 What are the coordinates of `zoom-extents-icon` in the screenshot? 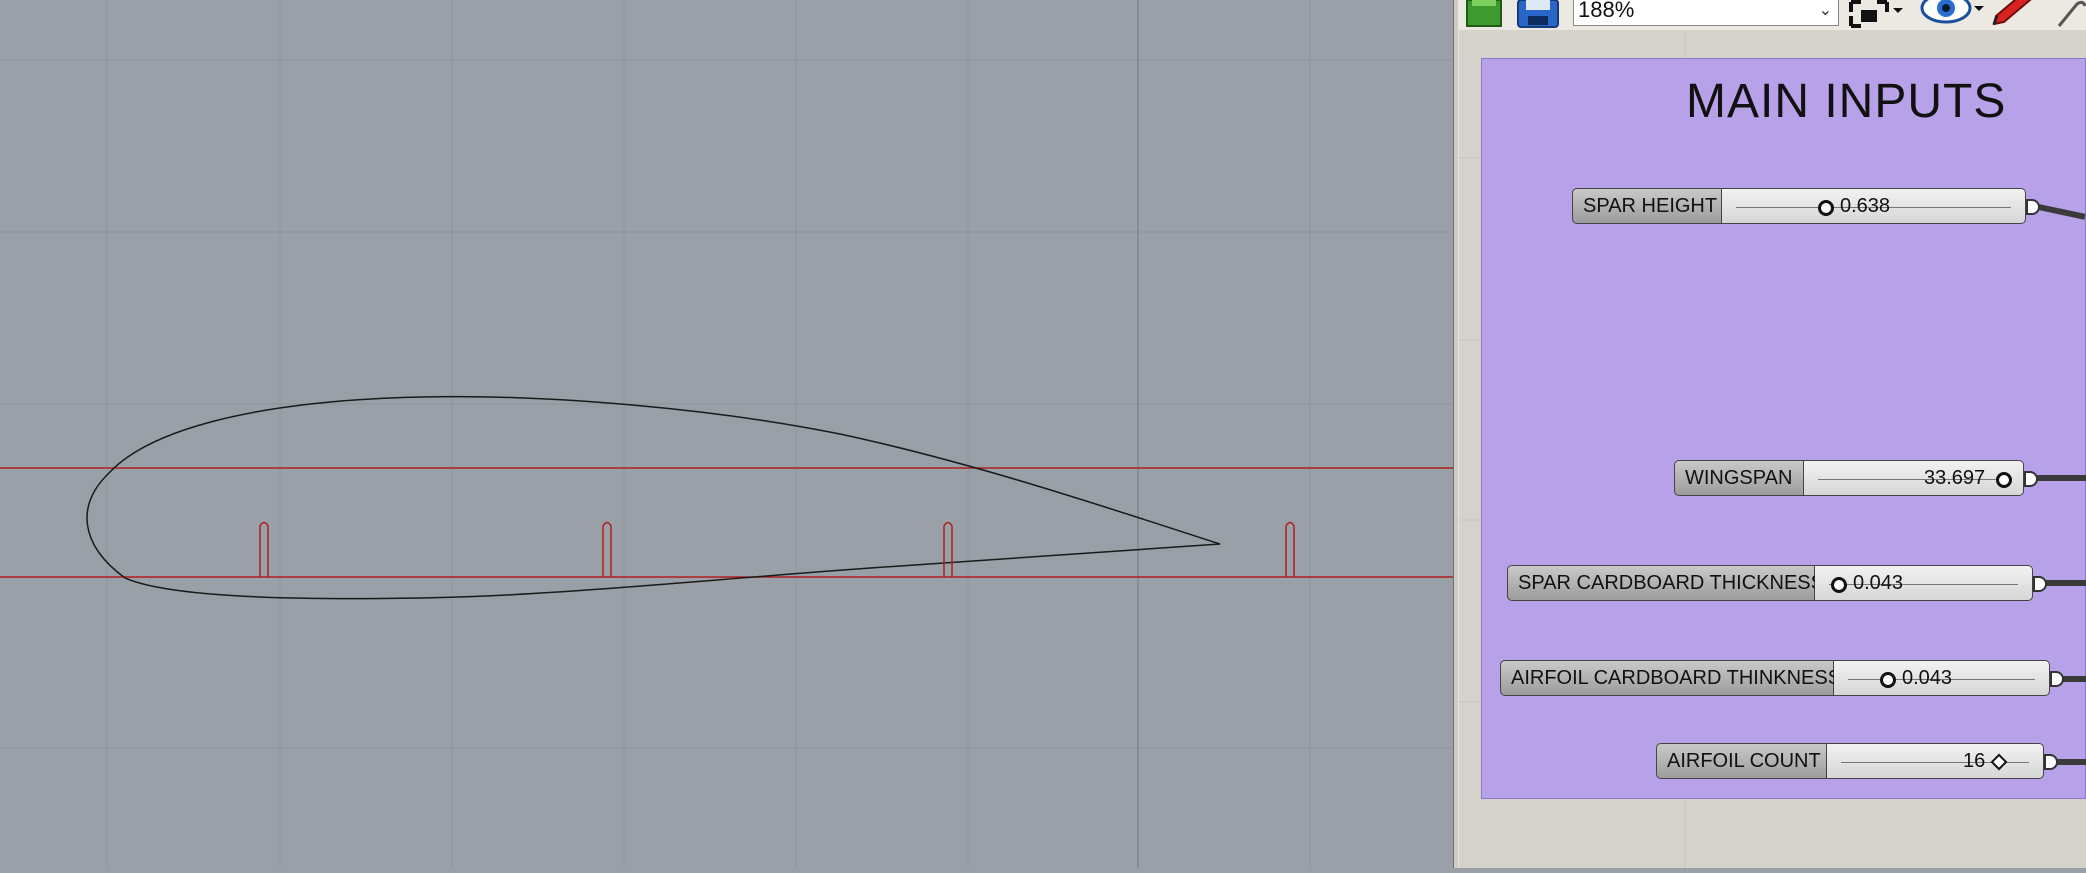 It's located at (1877, 14).